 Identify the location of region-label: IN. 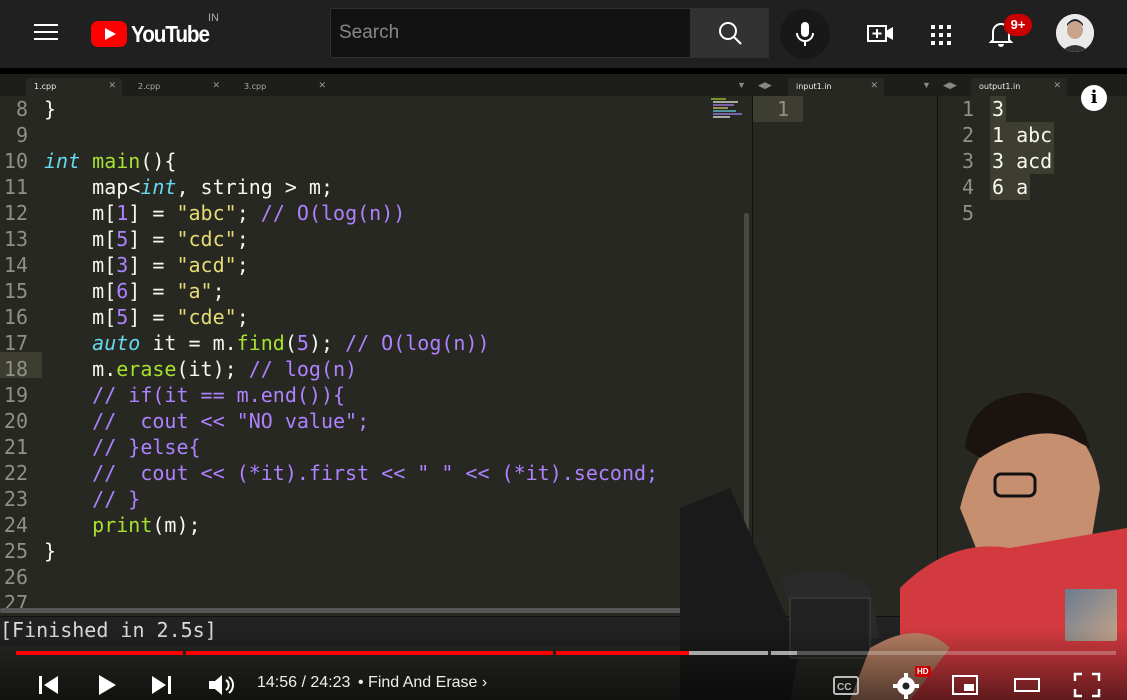
(213, 18).